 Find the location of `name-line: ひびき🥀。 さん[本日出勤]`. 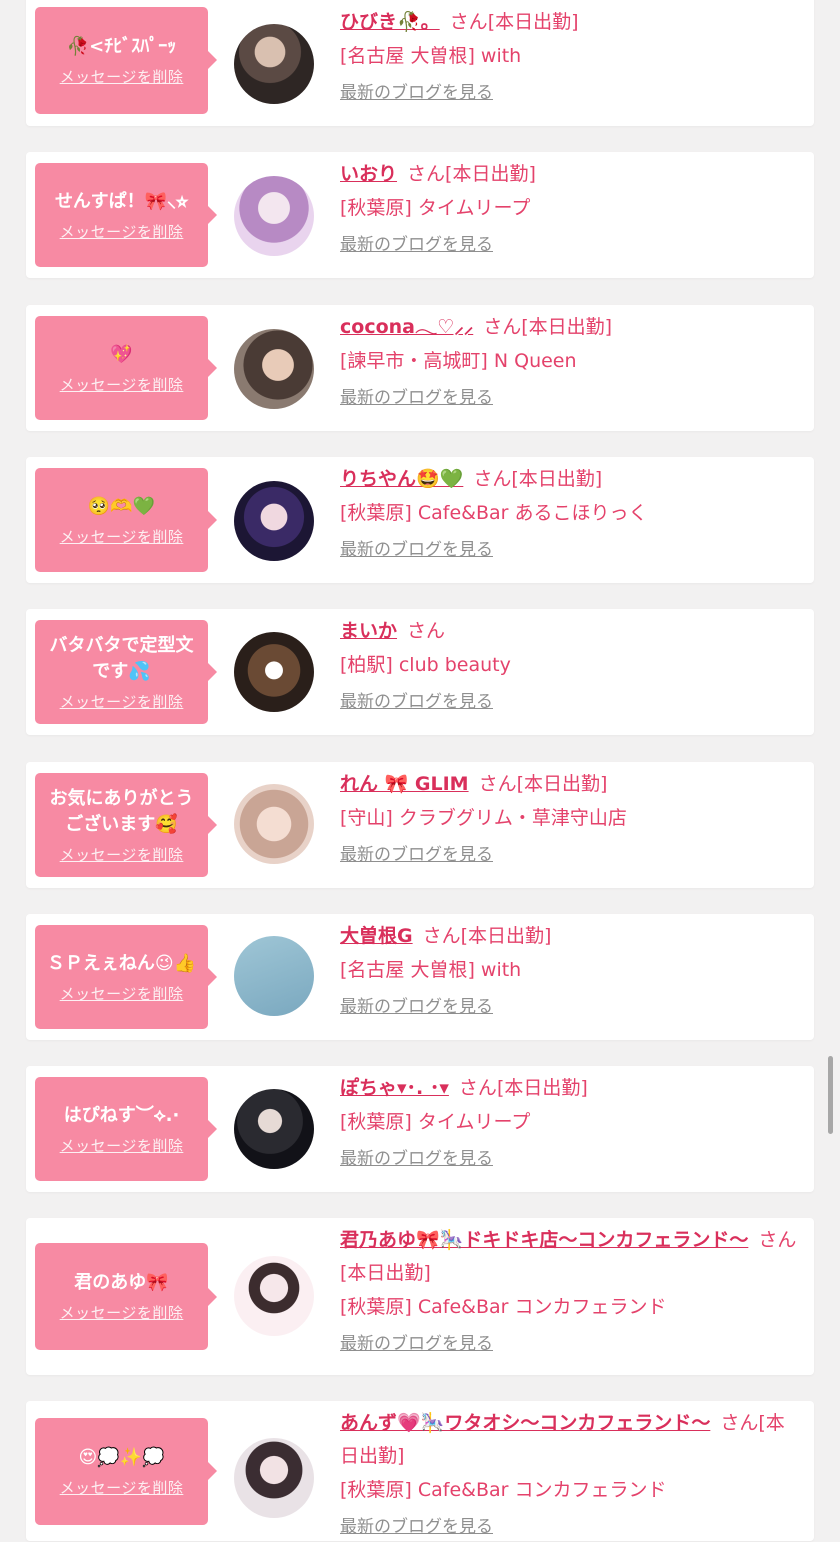

name-line: ひびき🥀。 さん[本日出勤] is located at coordinates (569, 22).